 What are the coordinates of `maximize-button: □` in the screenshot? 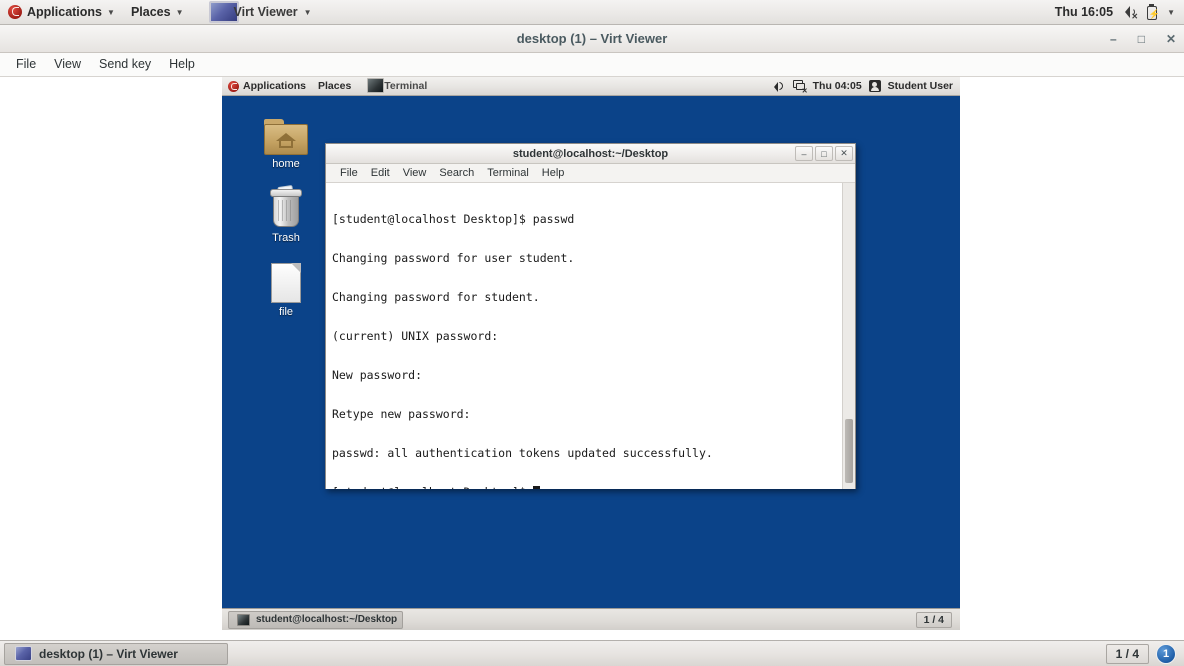 It's located at (1141, 39).